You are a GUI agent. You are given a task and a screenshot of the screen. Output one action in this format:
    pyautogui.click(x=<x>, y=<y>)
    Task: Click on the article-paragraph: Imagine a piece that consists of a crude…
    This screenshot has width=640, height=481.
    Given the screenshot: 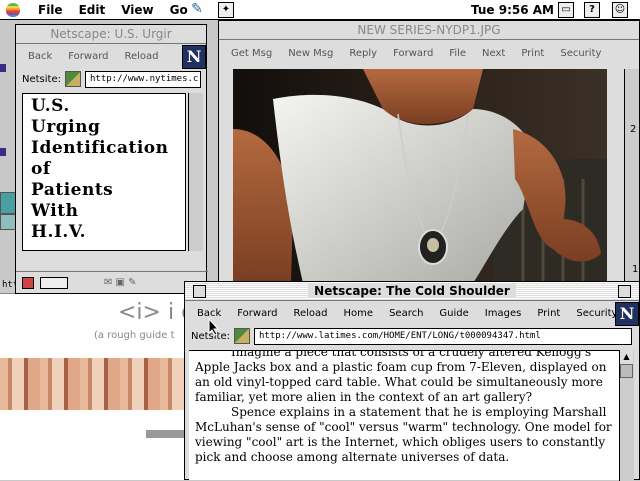 What is the action you would take?
    pyautogui.click(x=401, y=377)
    